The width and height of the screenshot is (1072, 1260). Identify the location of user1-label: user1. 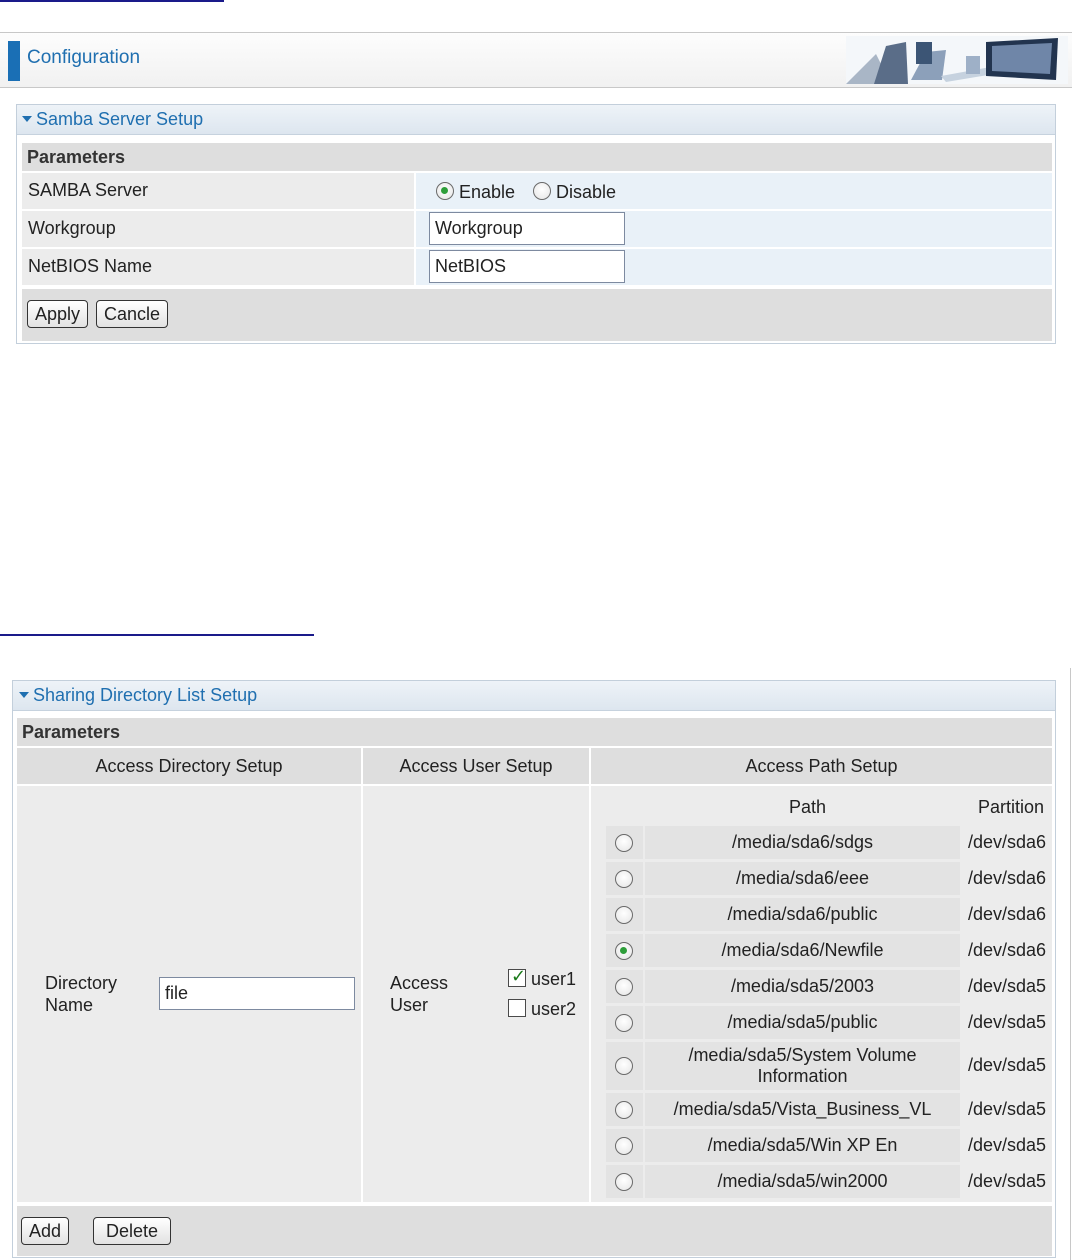
(554, 979).